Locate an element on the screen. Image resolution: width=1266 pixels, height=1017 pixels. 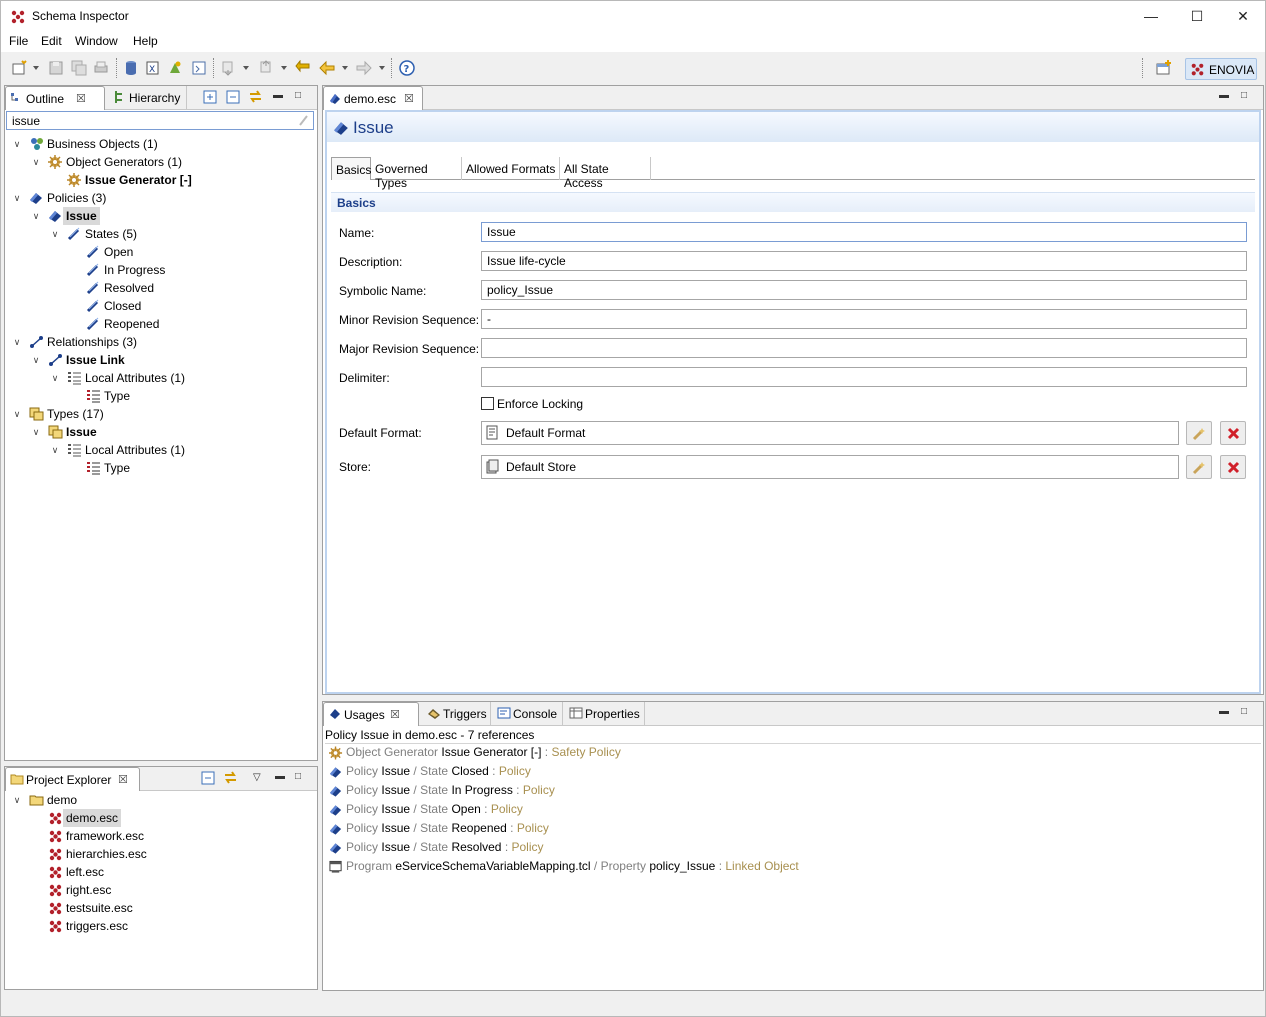
print-icon is located at coordinates (101, 68).